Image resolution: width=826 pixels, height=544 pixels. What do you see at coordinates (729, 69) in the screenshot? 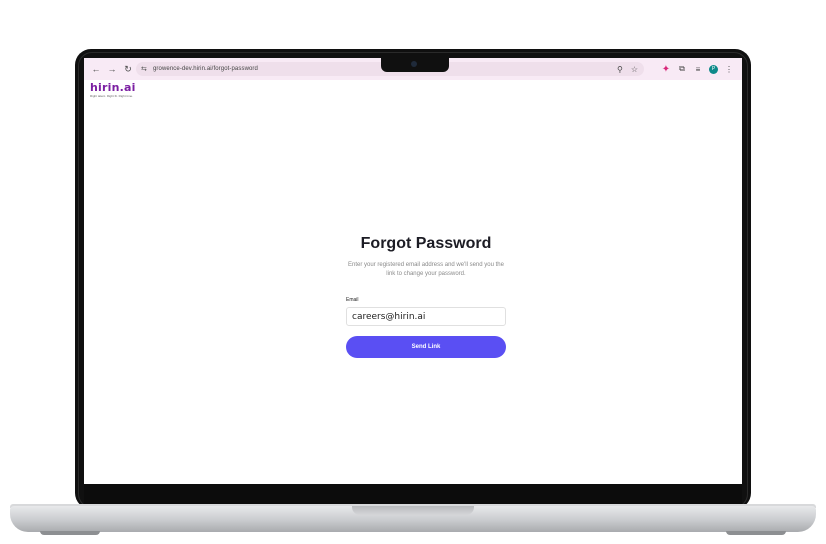
I see `menu-kebab-icon: ⋮` at bounding box center [729, 69].